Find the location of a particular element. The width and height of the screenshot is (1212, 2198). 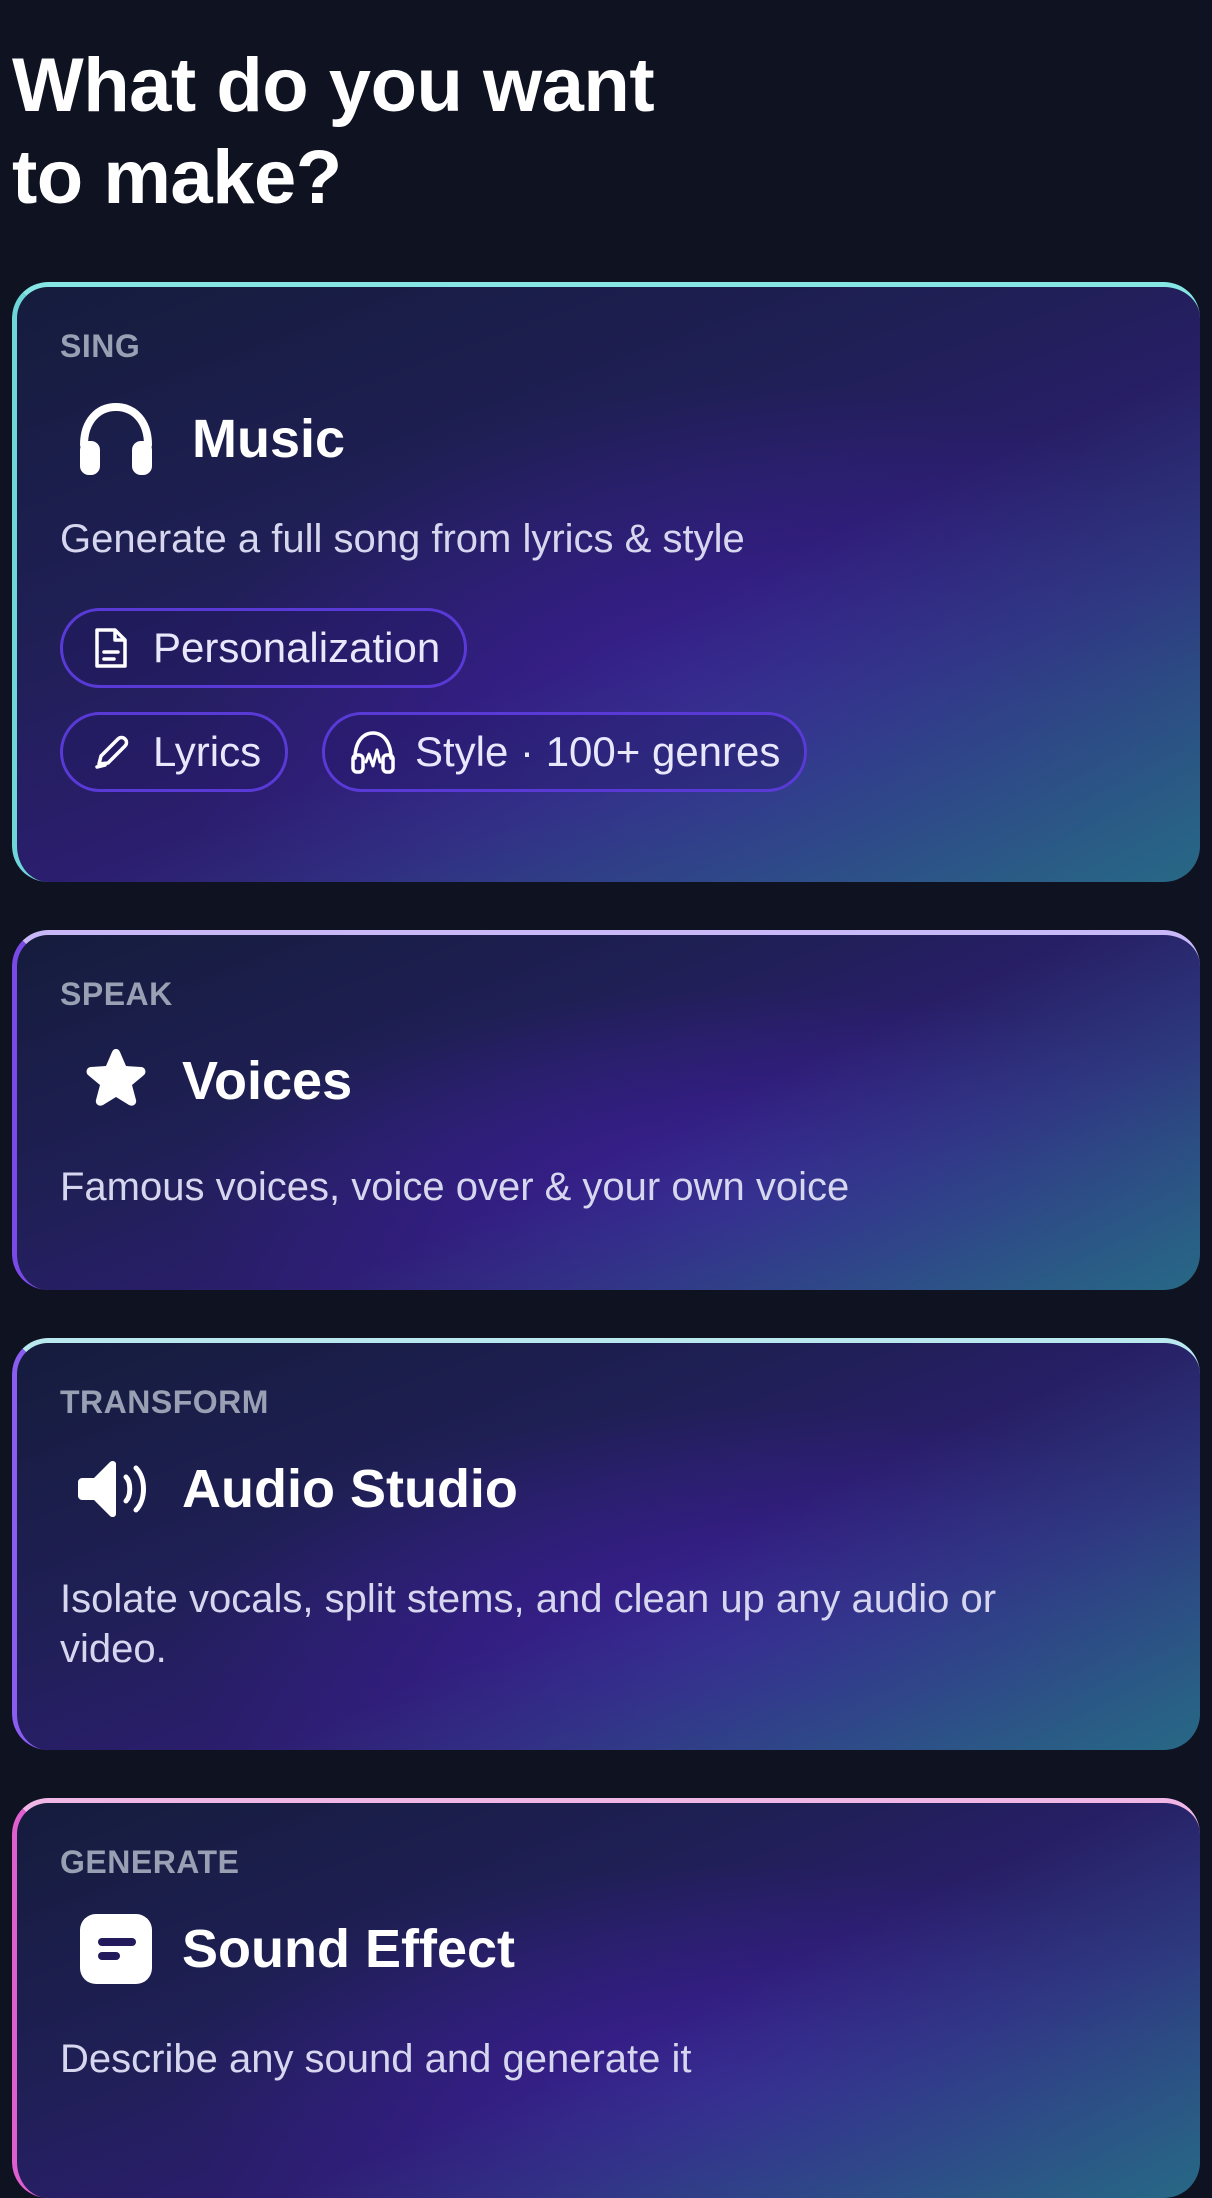

card-category: SING is located at coordinates (100, 346).